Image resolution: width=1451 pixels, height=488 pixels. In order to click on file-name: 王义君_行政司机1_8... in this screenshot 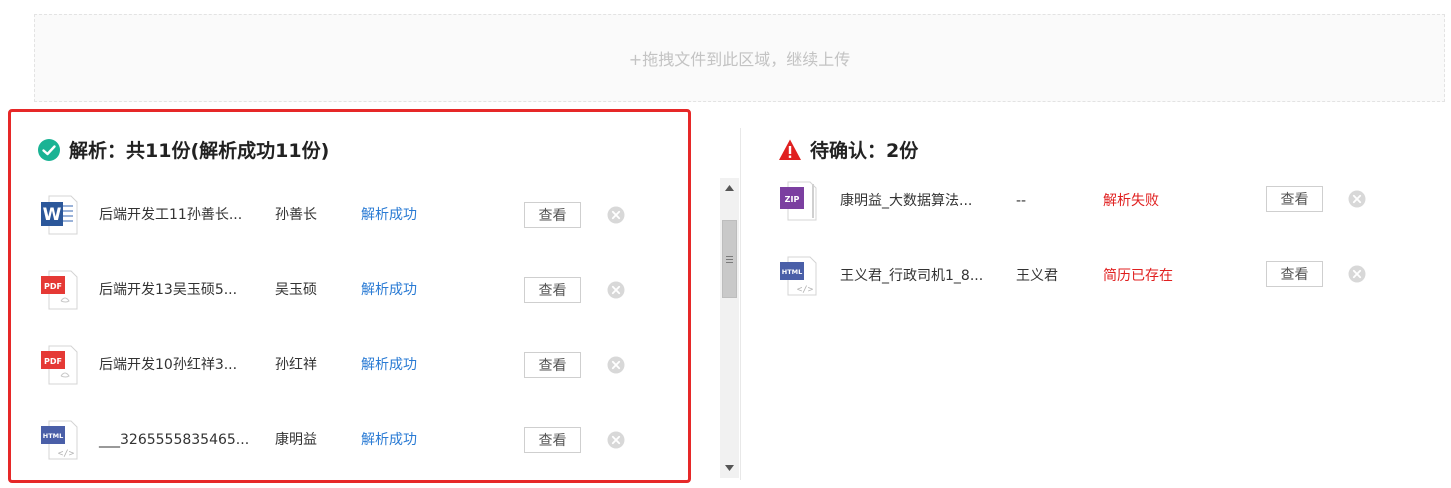, I will do `click(912, 276)`.